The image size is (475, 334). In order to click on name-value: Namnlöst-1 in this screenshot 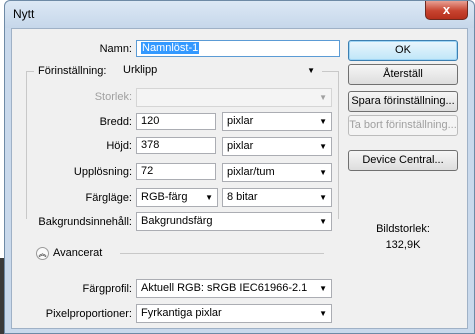, I will do `click(170, 48)`.